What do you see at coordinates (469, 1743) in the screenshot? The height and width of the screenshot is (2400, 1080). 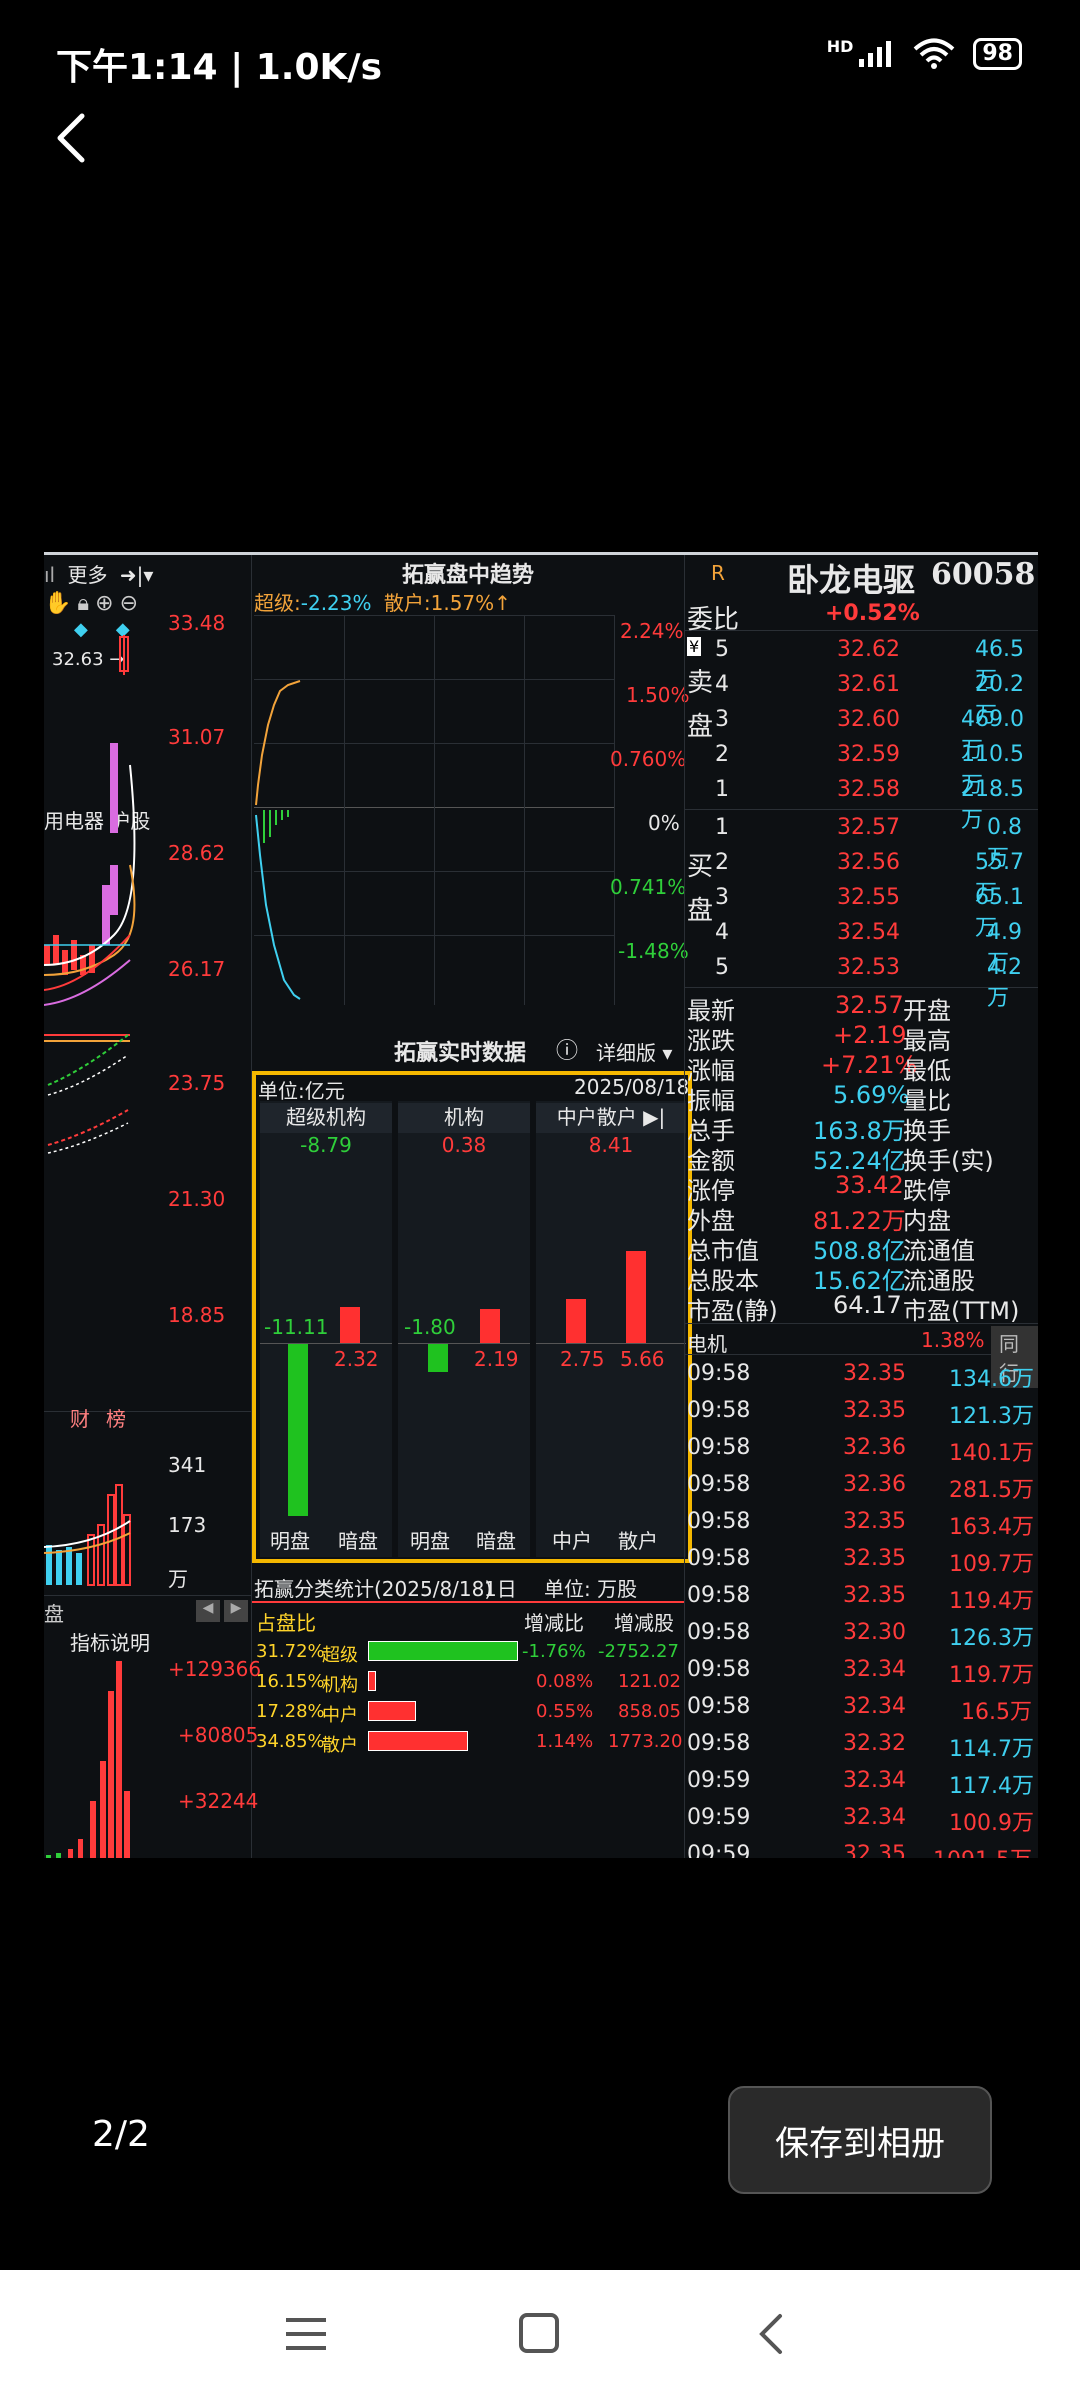 I see `classification-row: 34.85% 散户 1.14% 1773.20` at bounding box center [469, 1743].